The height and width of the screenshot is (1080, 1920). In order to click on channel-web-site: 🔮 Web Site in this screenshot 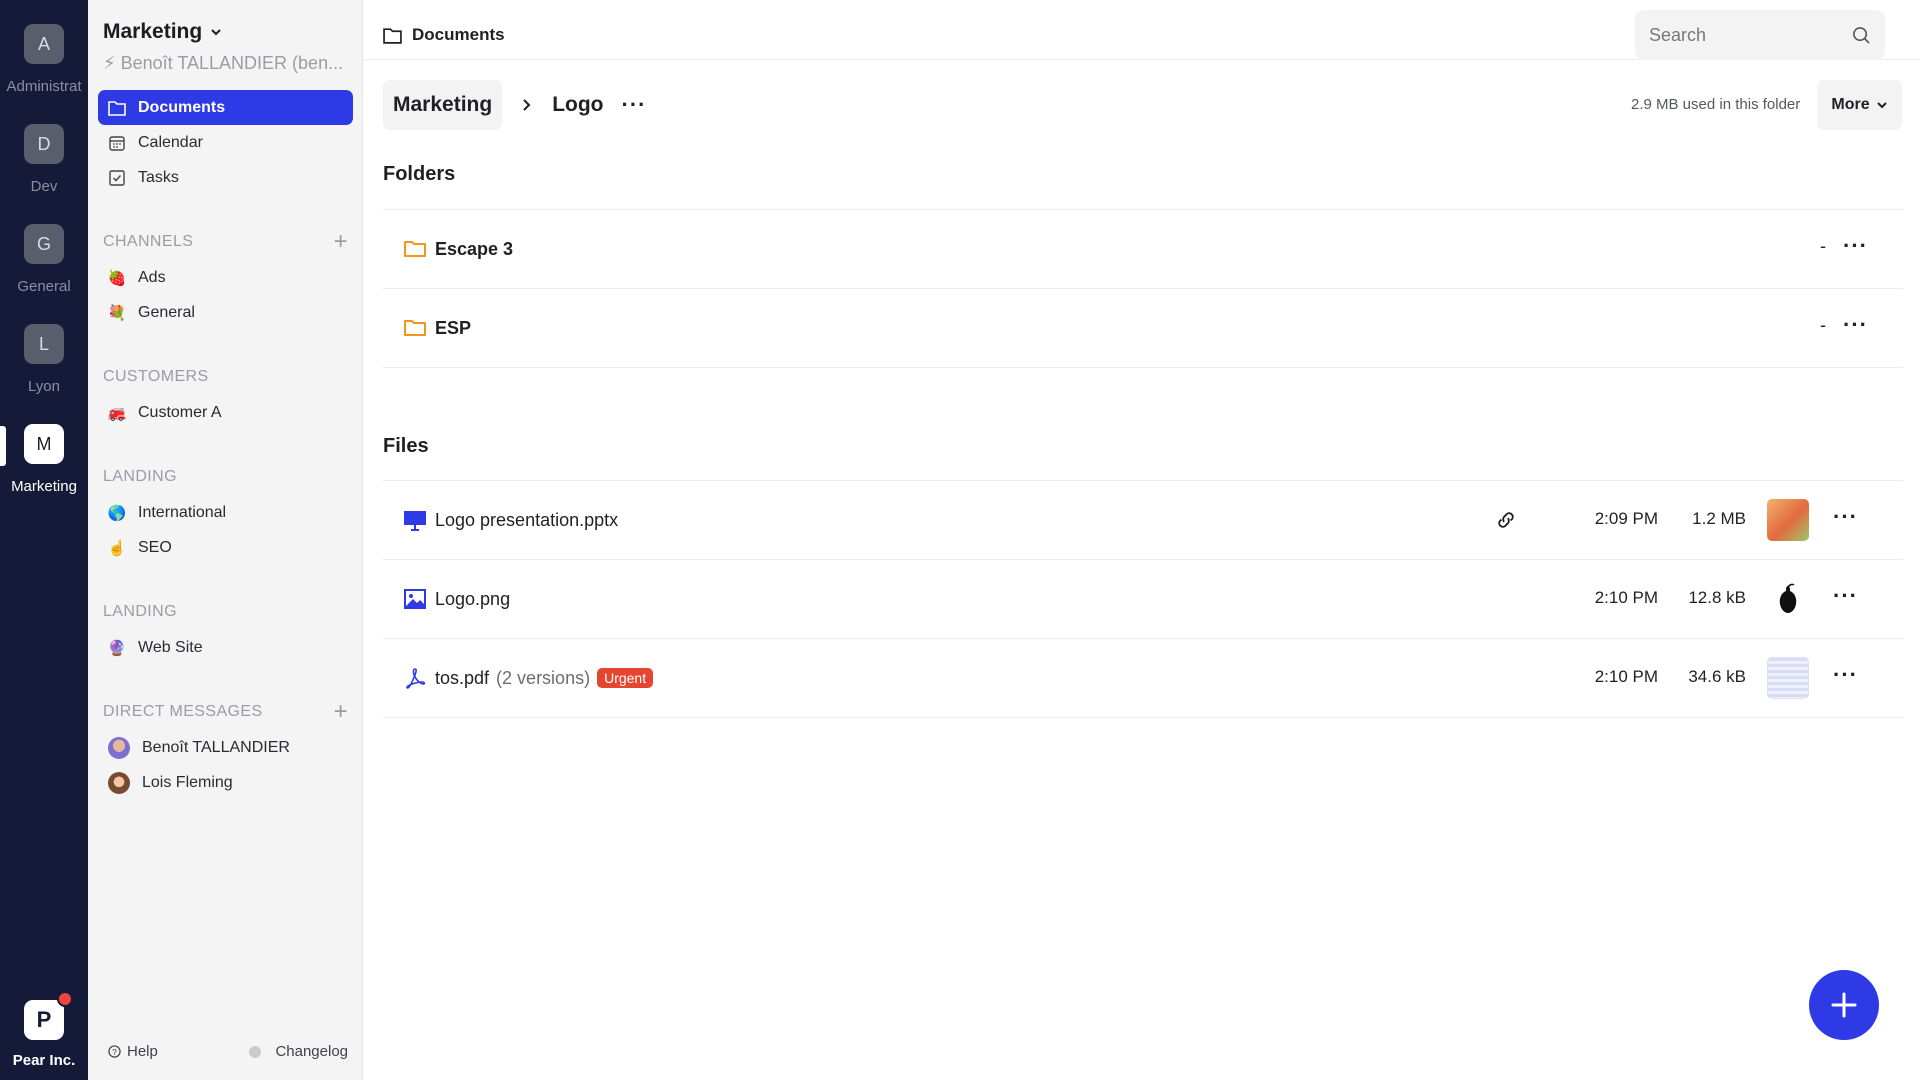, I will do `click(225, 647)`.